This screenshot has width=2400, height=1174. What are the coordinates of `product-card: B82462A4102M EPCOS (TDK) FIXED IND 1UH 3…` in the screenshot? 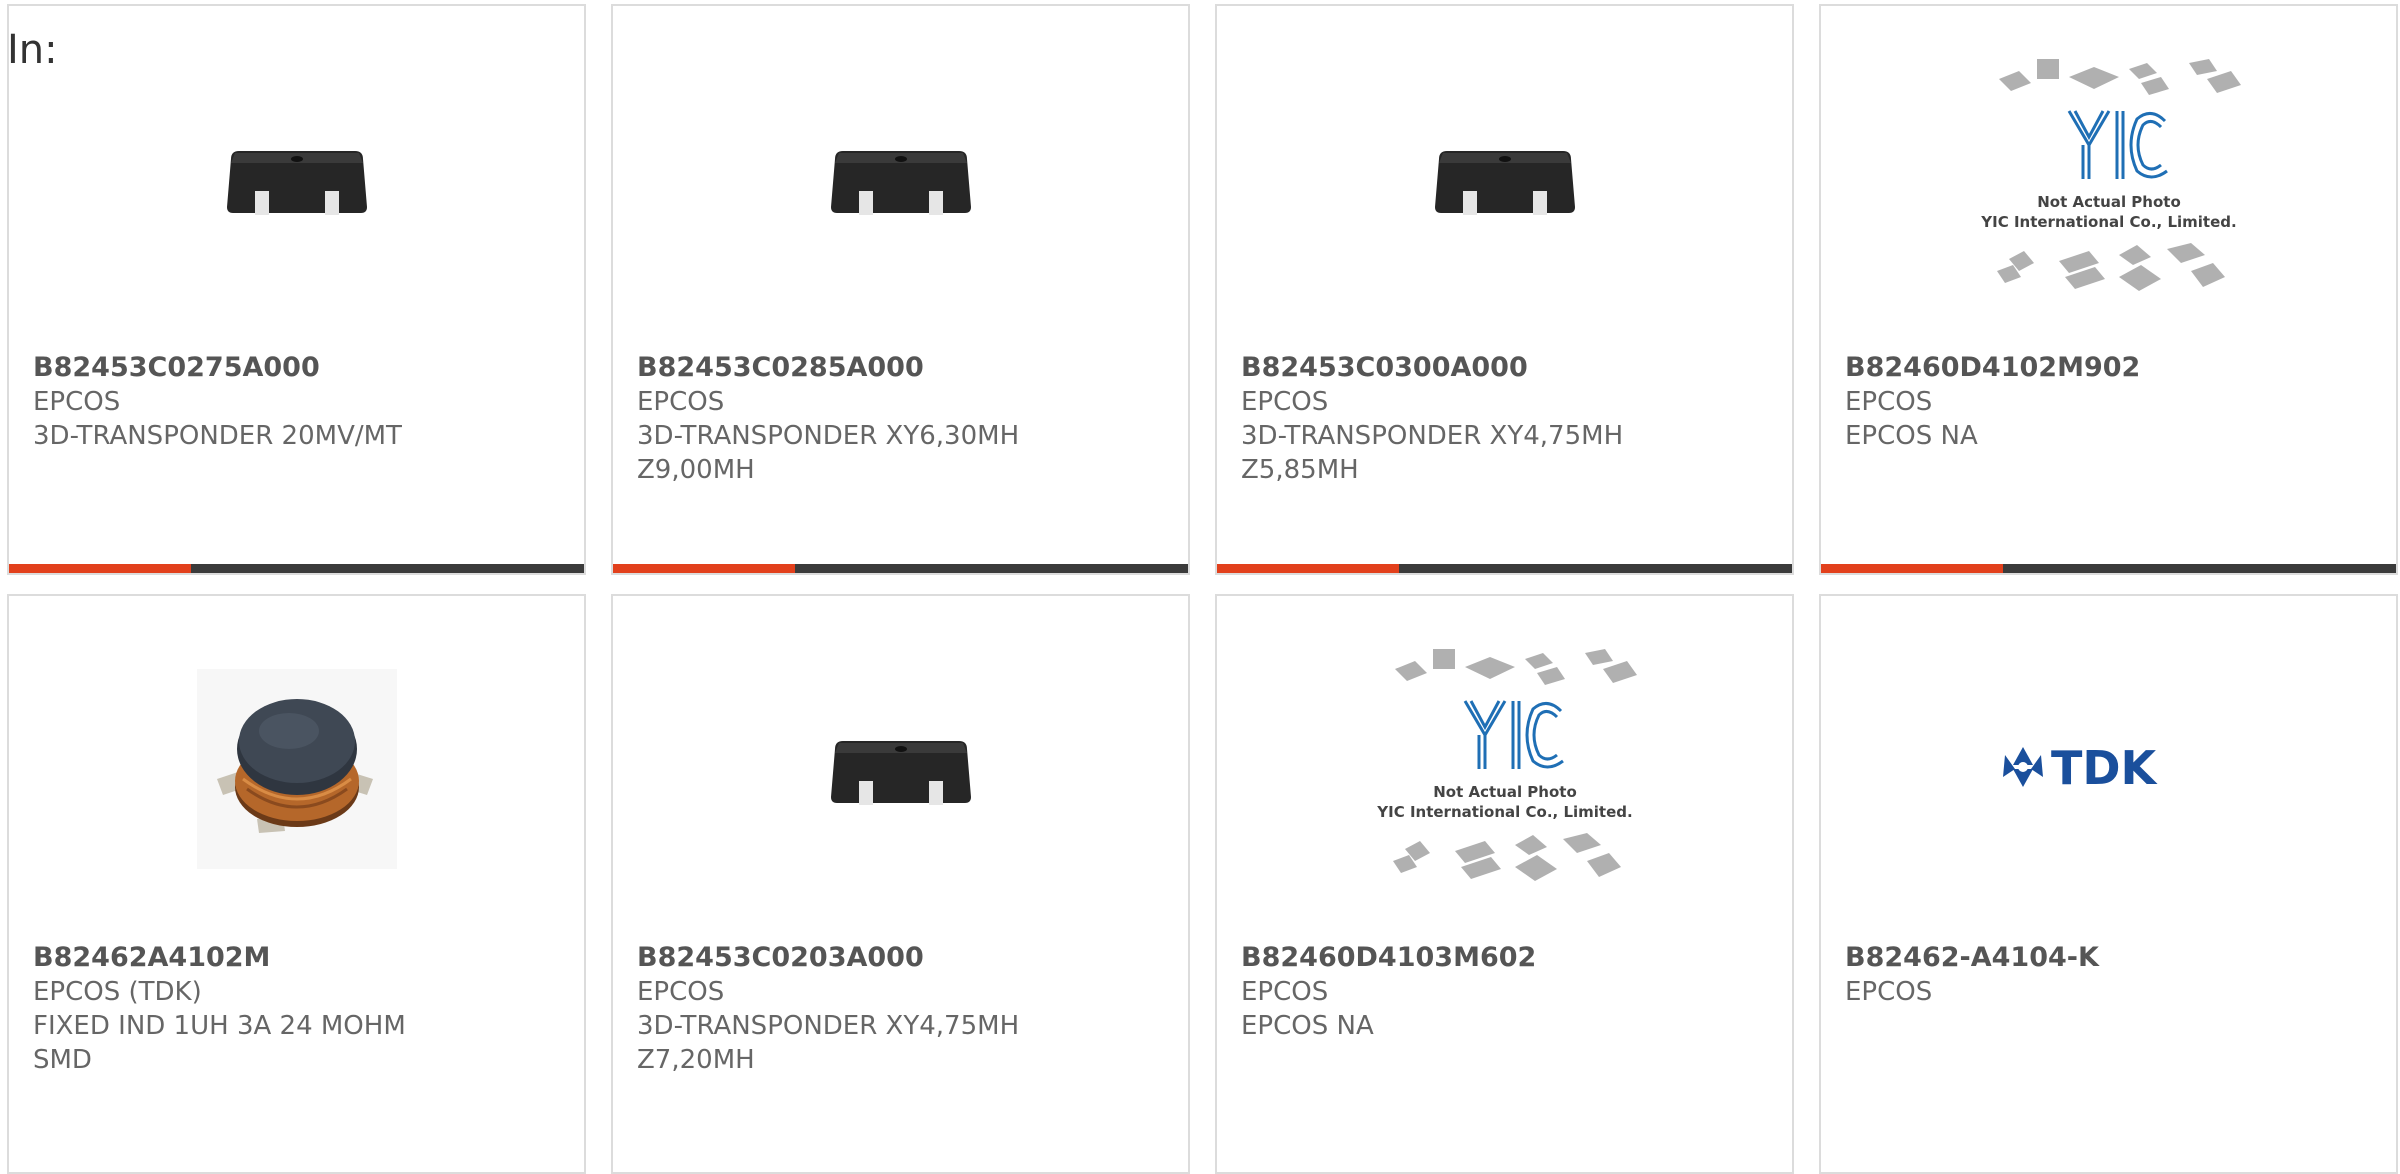 It's located at (296, 884).